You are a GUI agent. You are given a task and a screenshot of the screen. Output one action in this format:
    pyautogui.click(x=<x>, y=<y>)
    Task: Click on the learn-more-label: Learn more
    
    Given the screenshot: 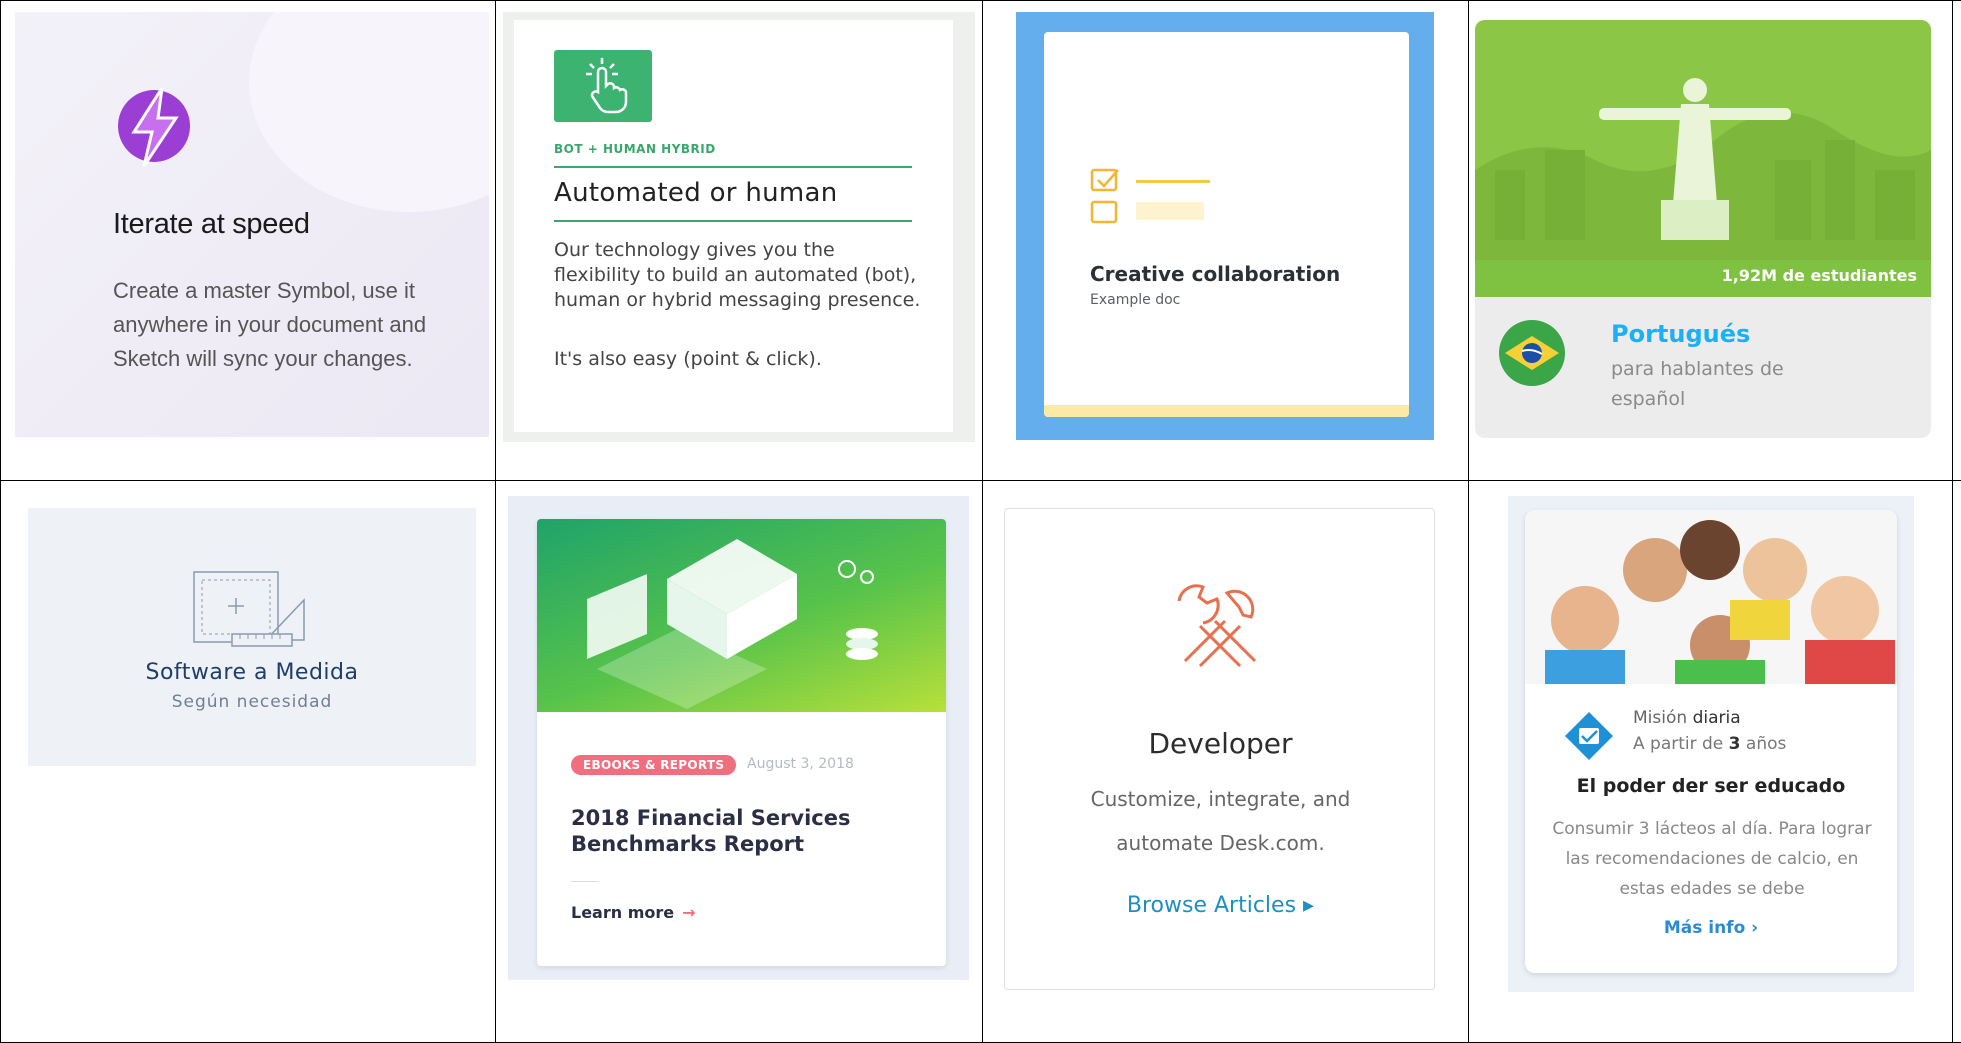 What is the action you would take?
    pyautogui.click(x=623, y=912)
    